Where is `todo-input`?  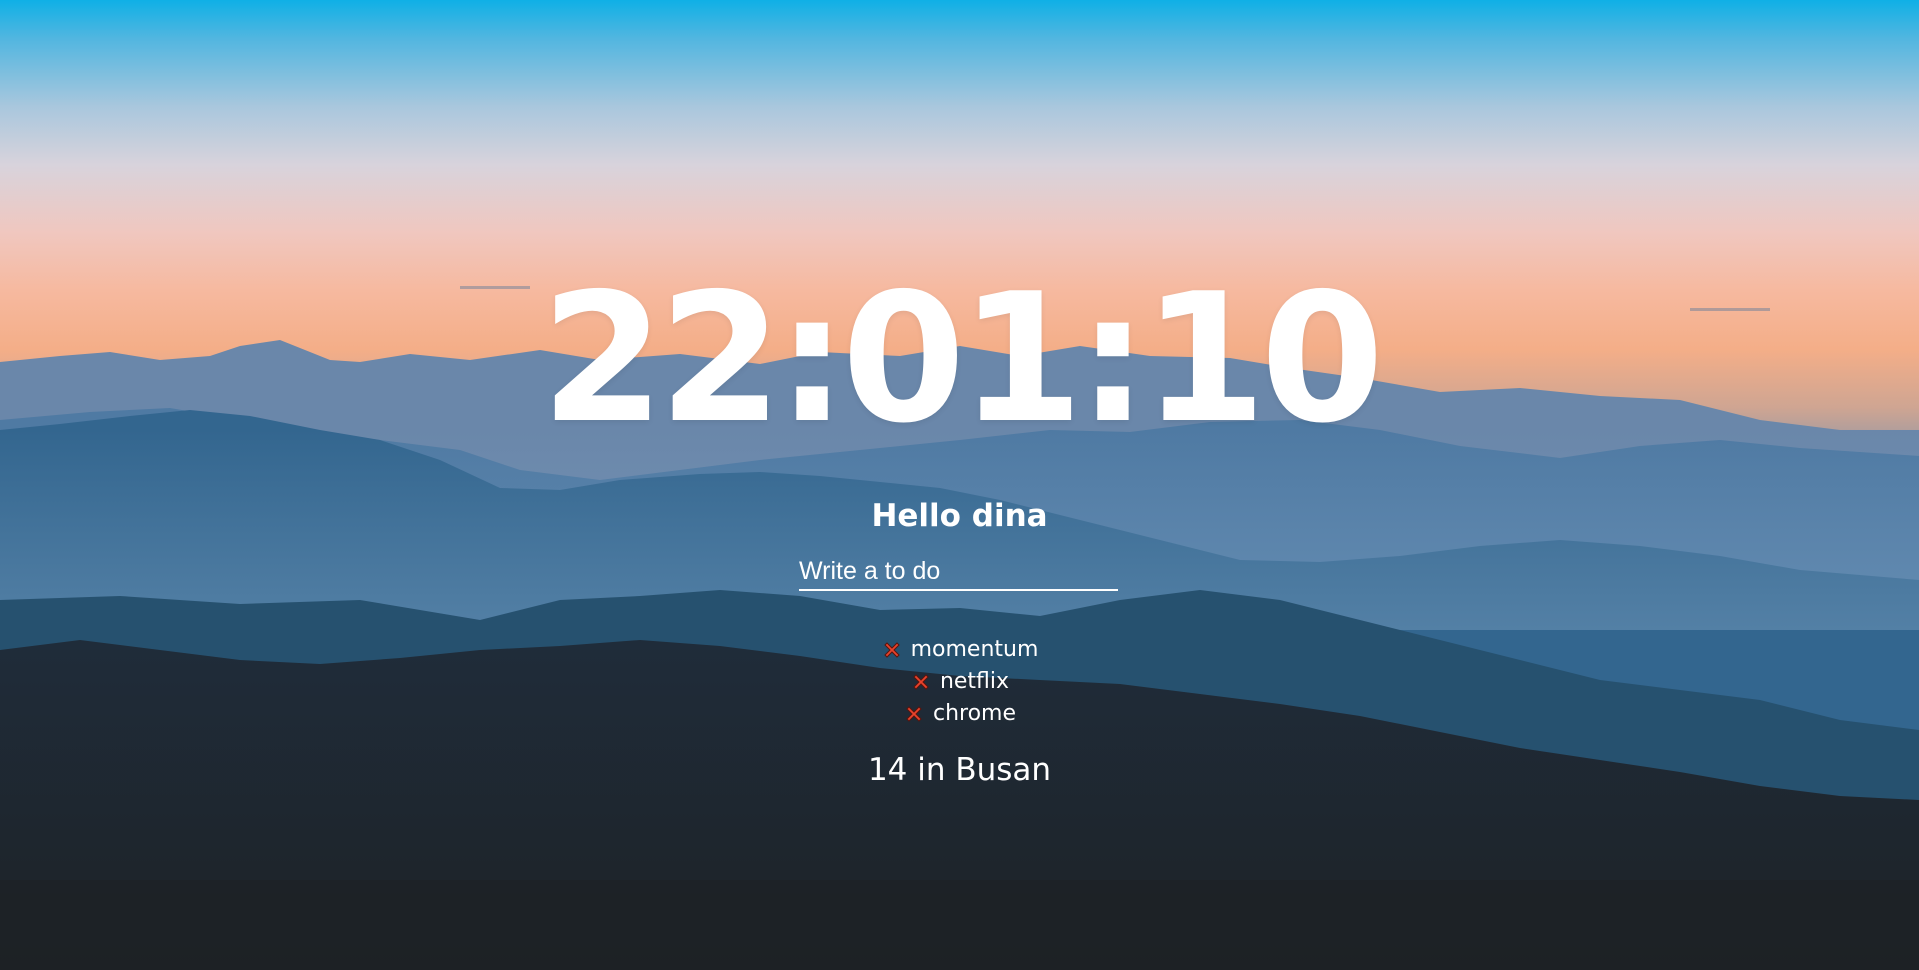 todo-input is located at coordinates (958, 572).